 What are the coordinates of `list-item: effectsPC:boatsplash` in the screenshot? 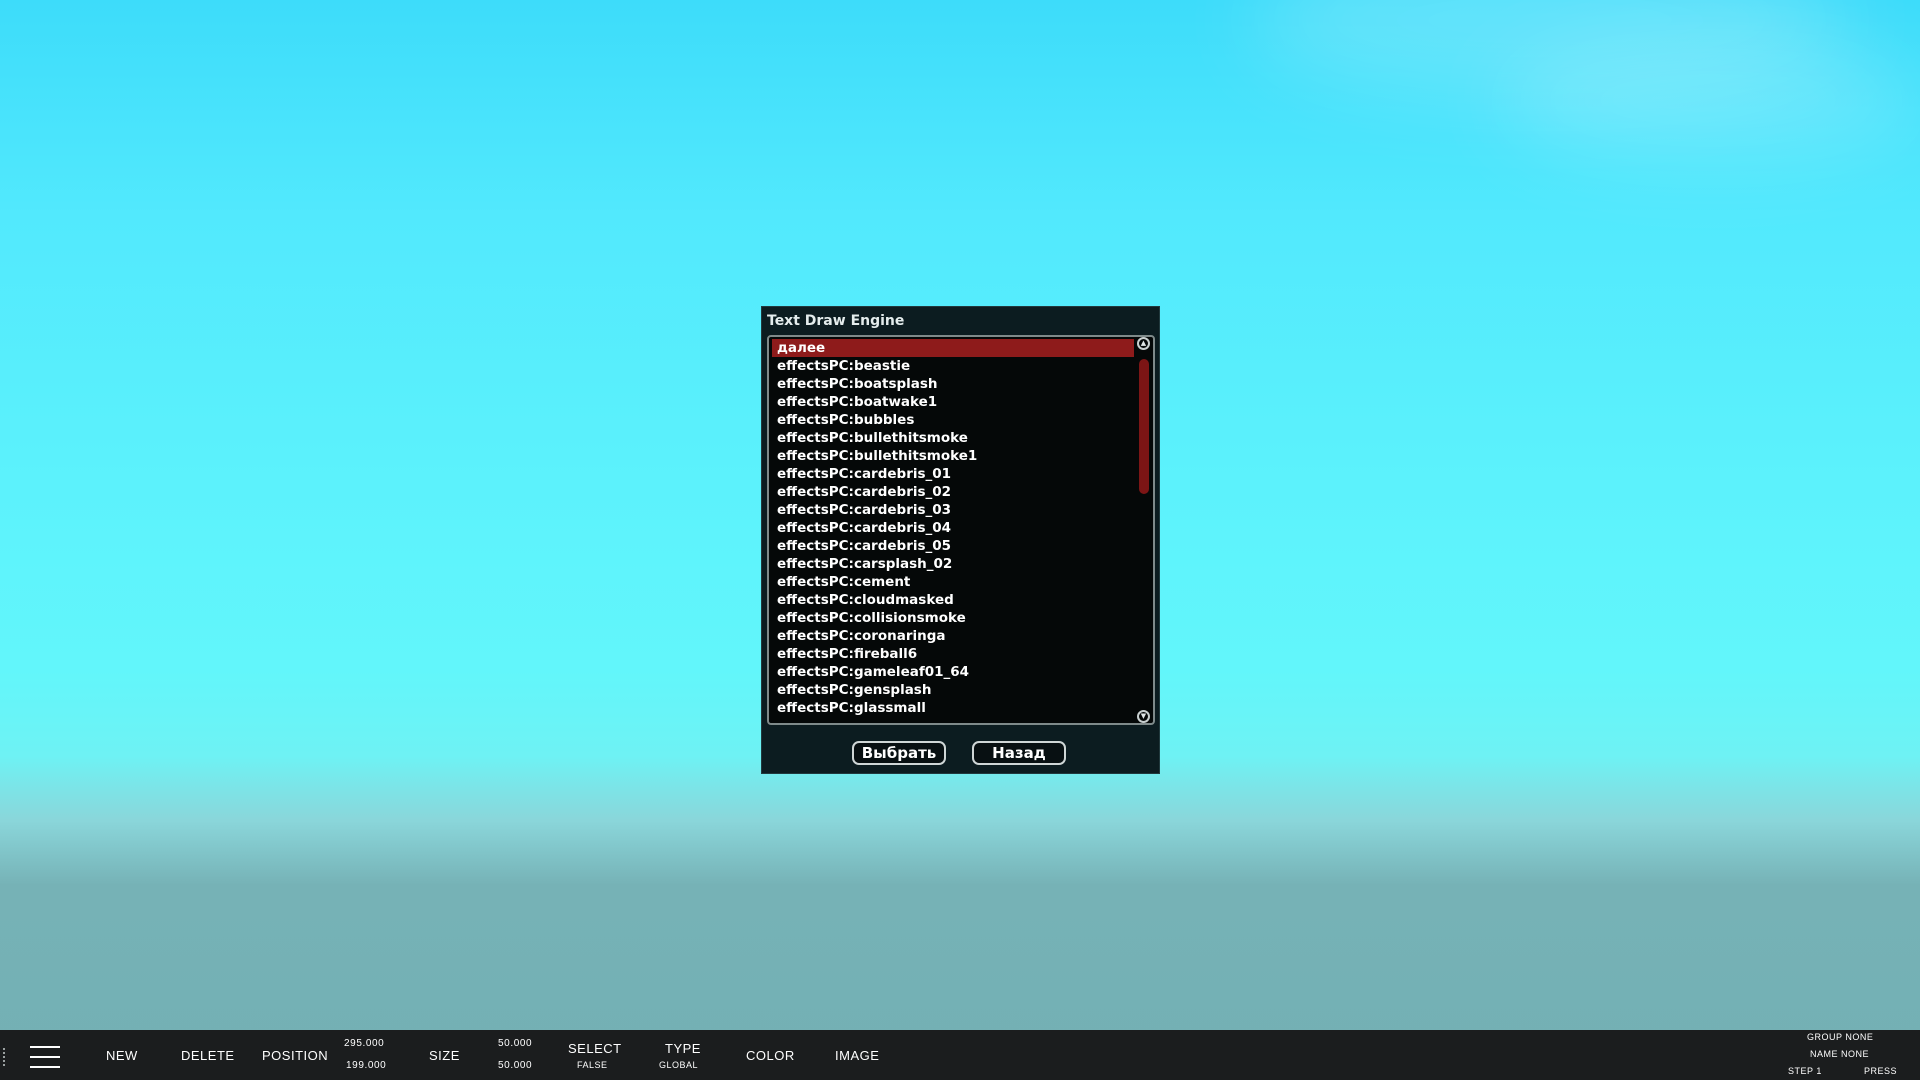 It's located at (953, 384).